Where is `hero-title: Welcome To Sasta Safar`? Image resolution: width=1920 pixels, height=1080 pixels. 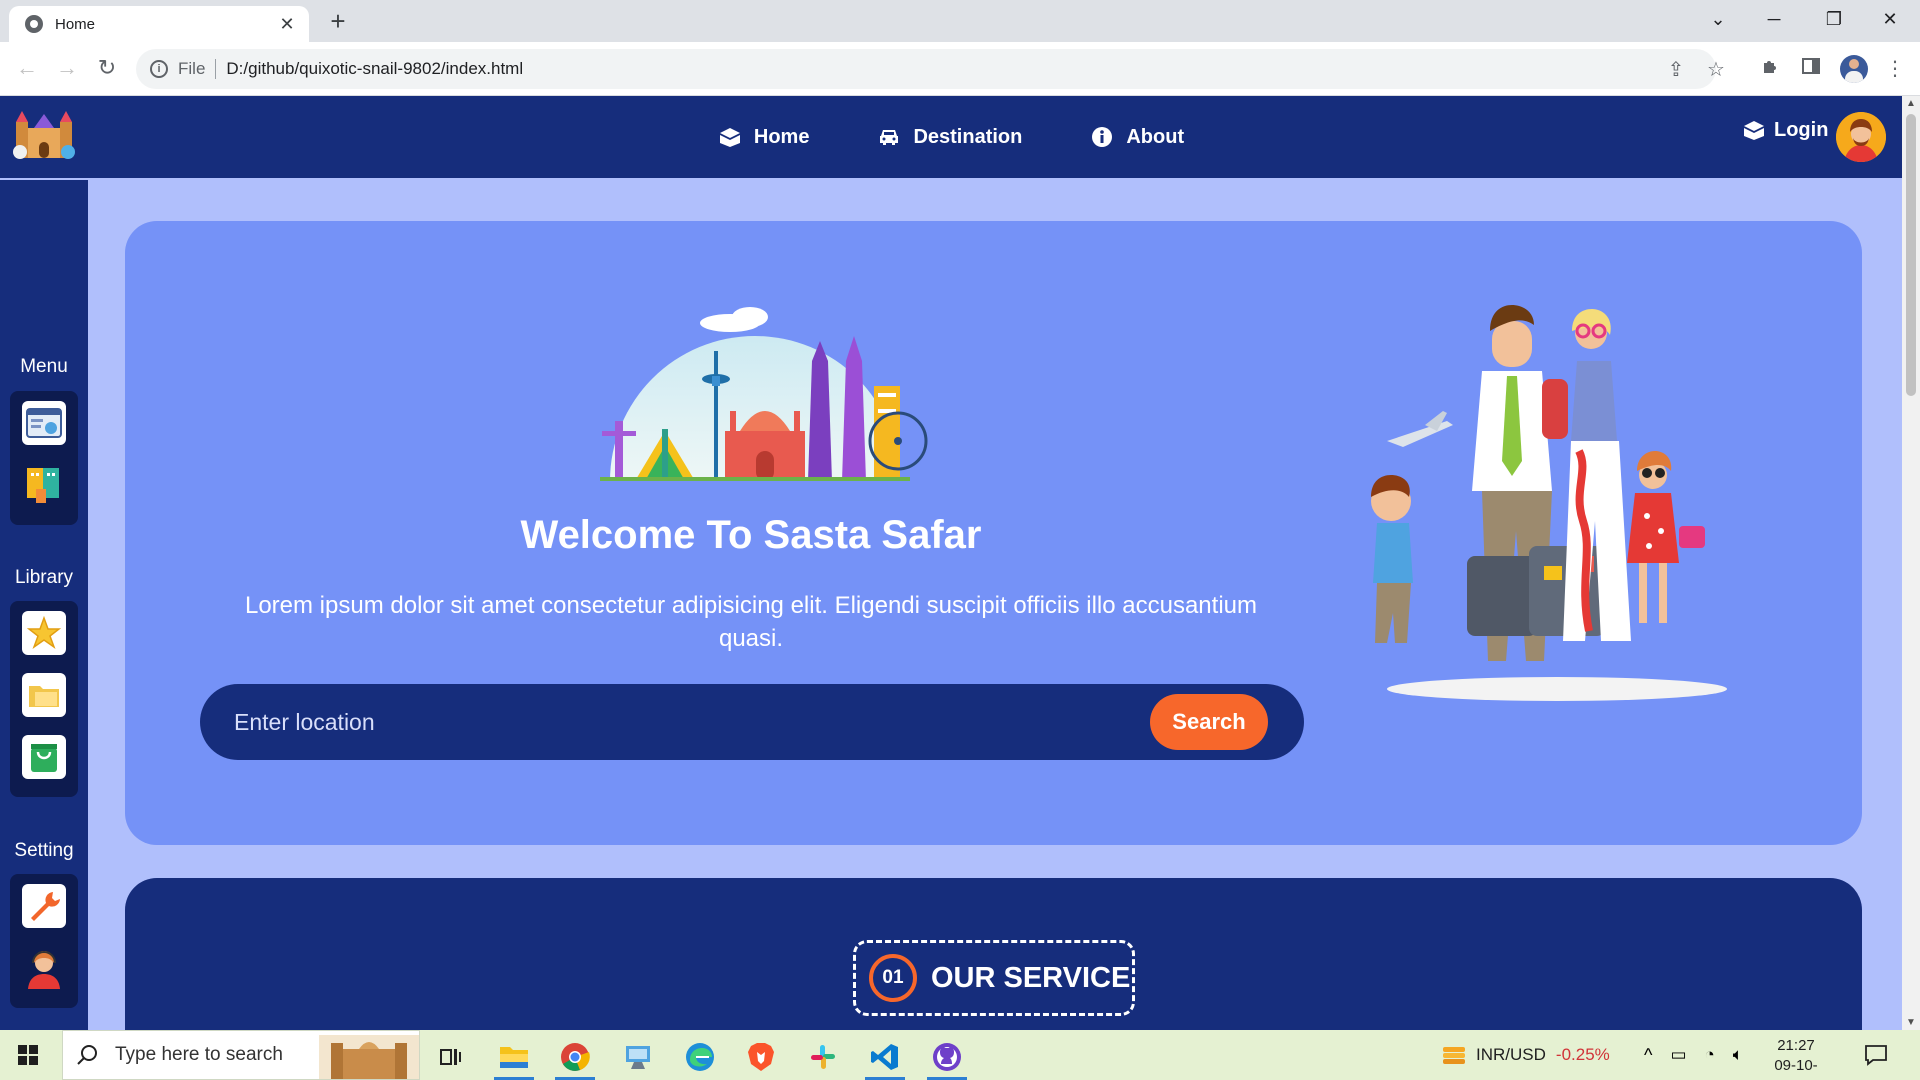 hero-title: Welcome To Sasta Safar is located at coordinates (751, 535).